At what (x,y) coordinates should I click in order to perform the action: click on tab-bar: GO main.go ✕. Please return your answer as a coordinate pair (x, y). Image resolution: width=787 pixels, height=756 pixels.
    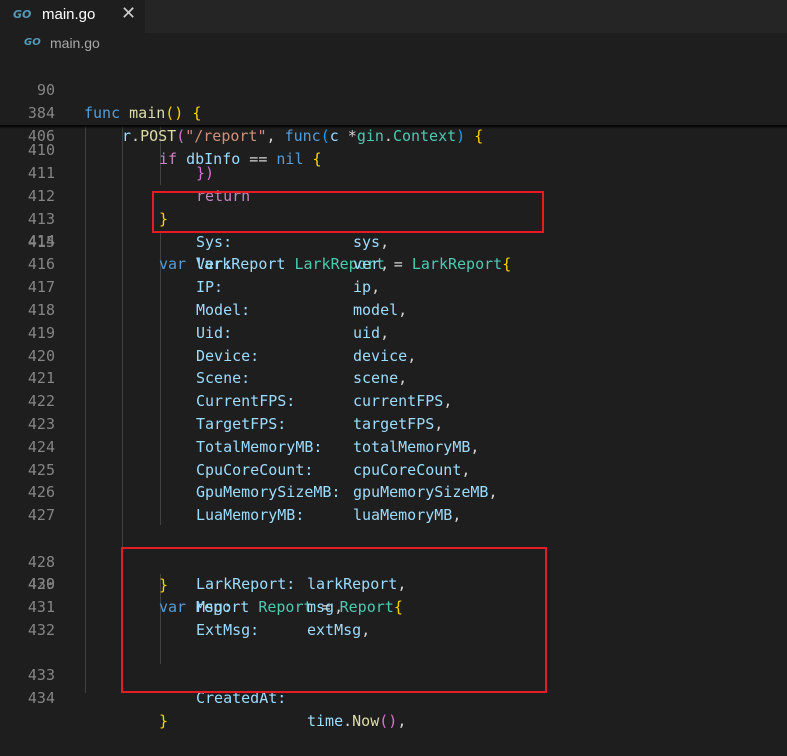
    Looking at the image, I should click on (393, 16).